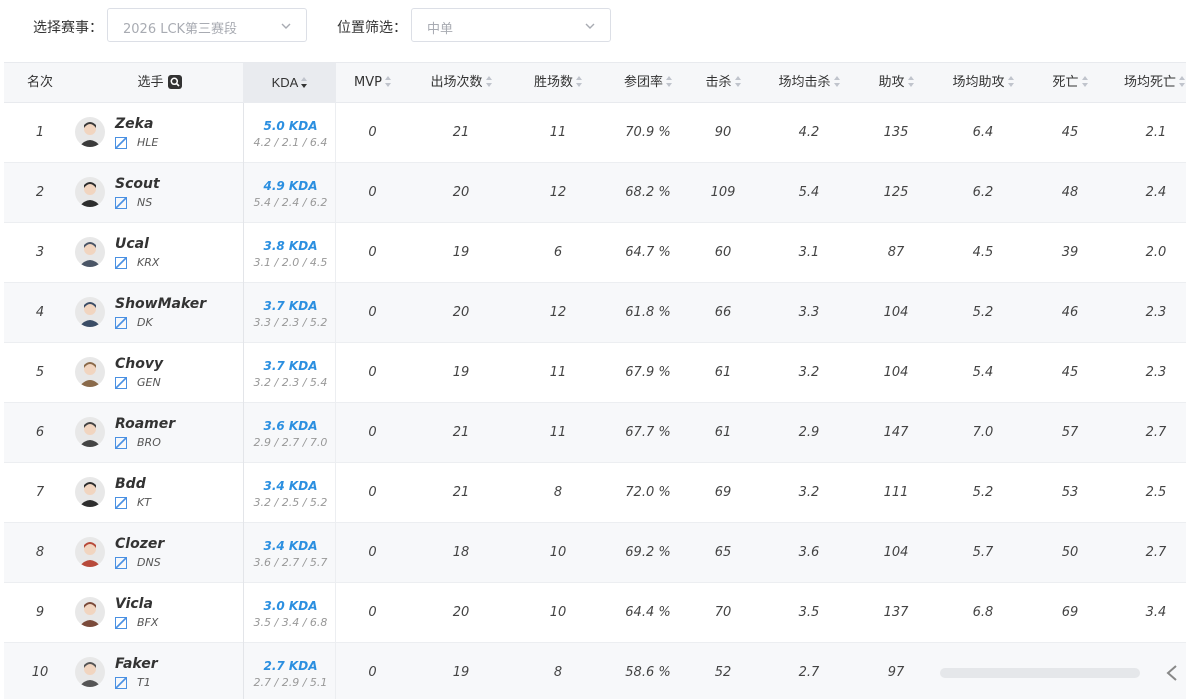  What do you see at coordinates (207, 25) in the screenshot?
I see `event-select: 2026 LCK第三赛段` at bounding box center [207, 25].